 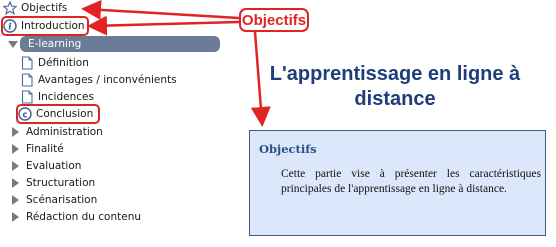 What do you see at coordinates (395, 87) in the screenshot?
I see `page-title: L'apprentissage en ligne à distance` at bounding box center [395, 87].